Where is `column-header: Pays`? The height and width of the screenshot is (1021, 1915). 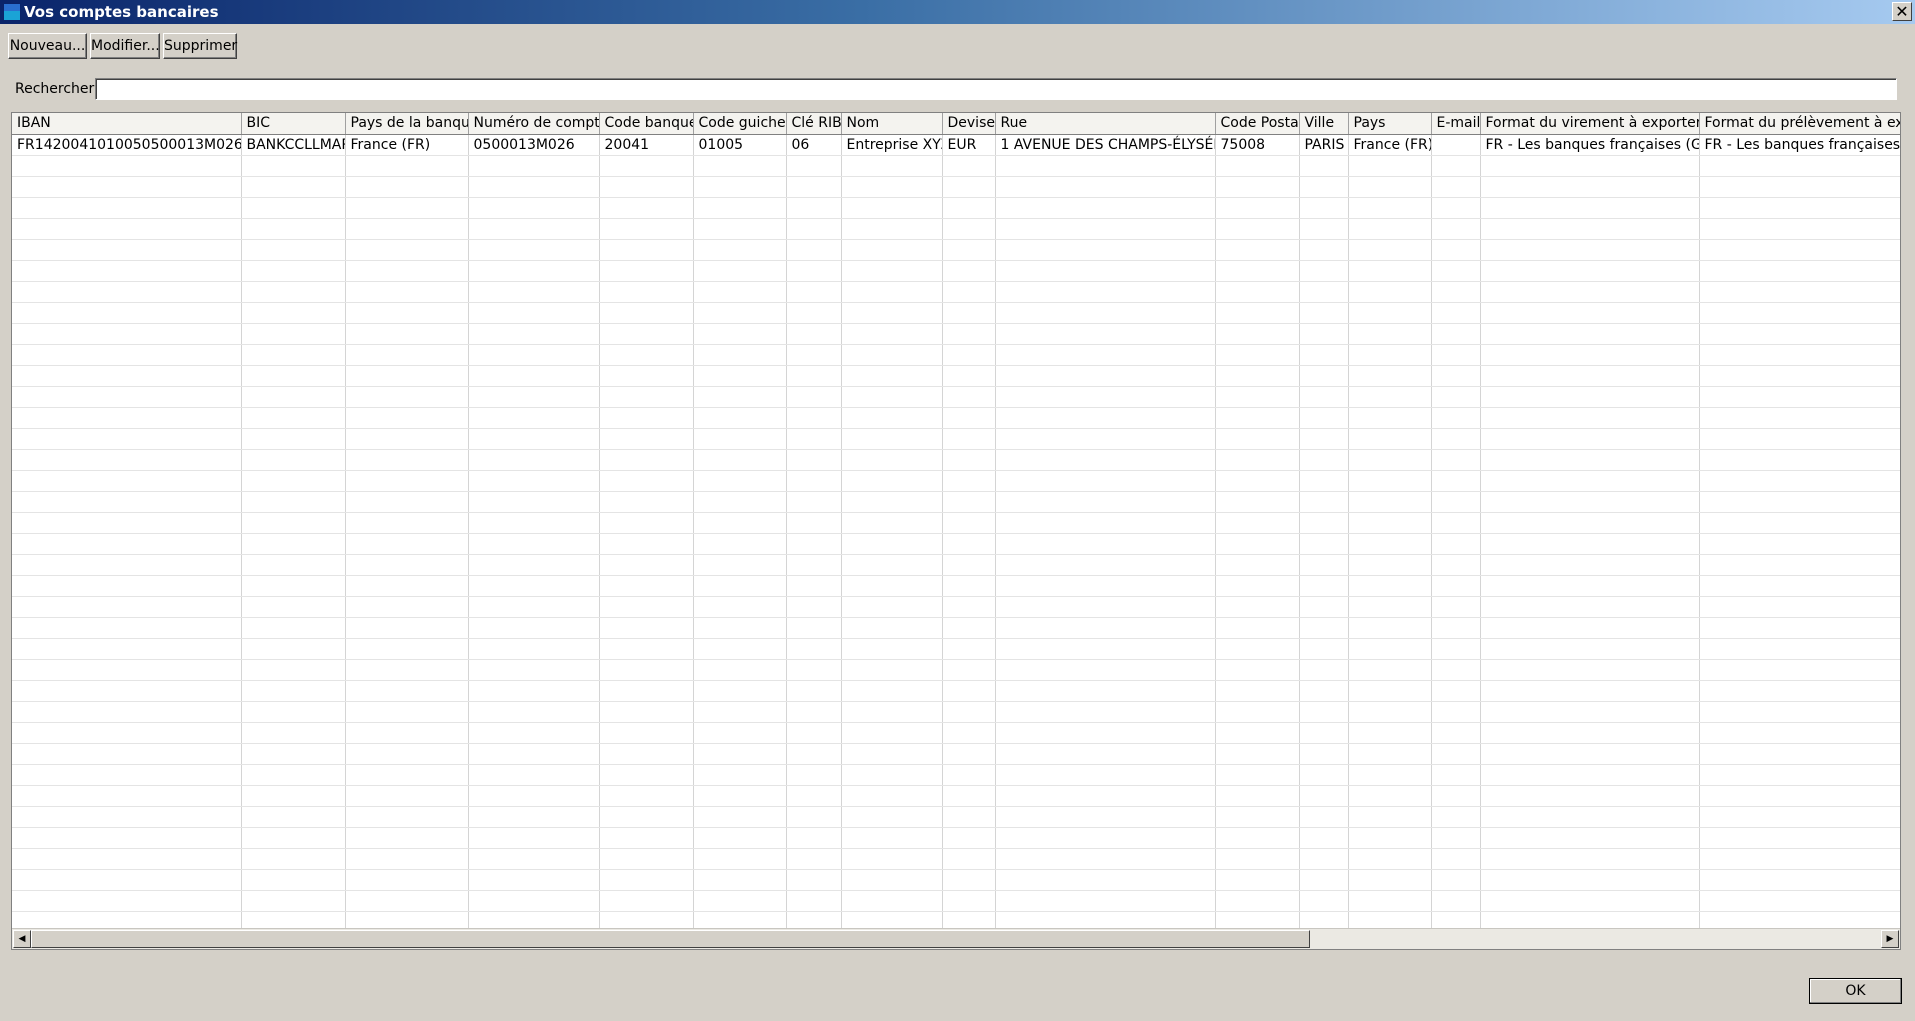 column-header: Pays is located at coordinates (1390, 124).